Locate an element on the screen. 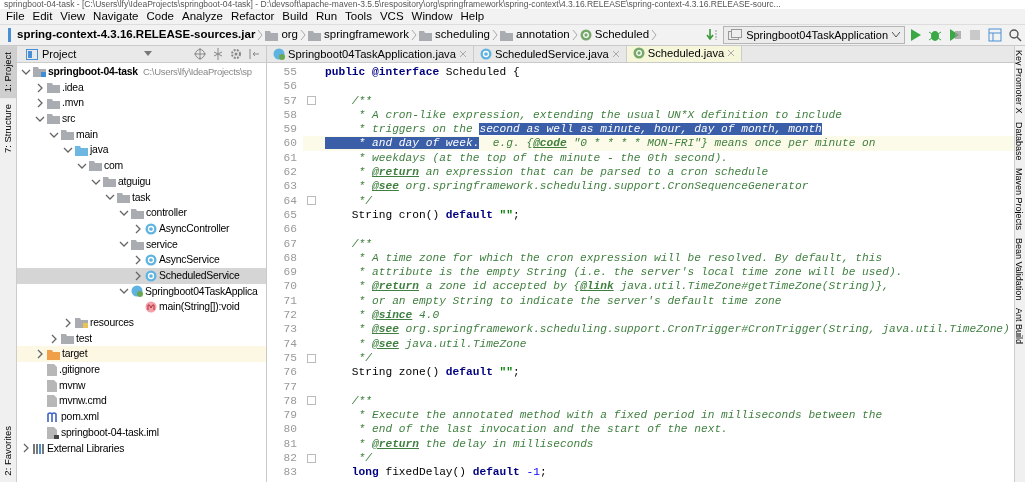 This screenshot has width=1025, height=482. tool-window-tab: 2: Favorites is located at coordinates (8, 451).